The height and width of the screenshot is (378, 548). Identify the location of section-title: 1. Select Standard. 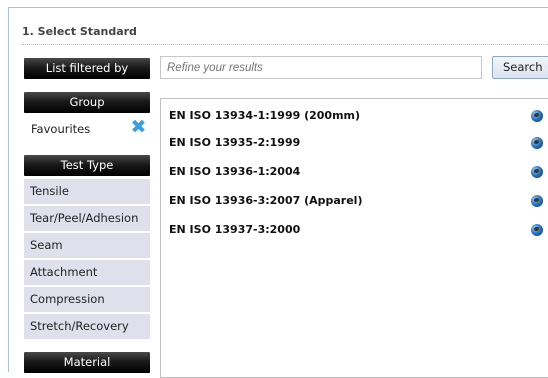
(79, 31).